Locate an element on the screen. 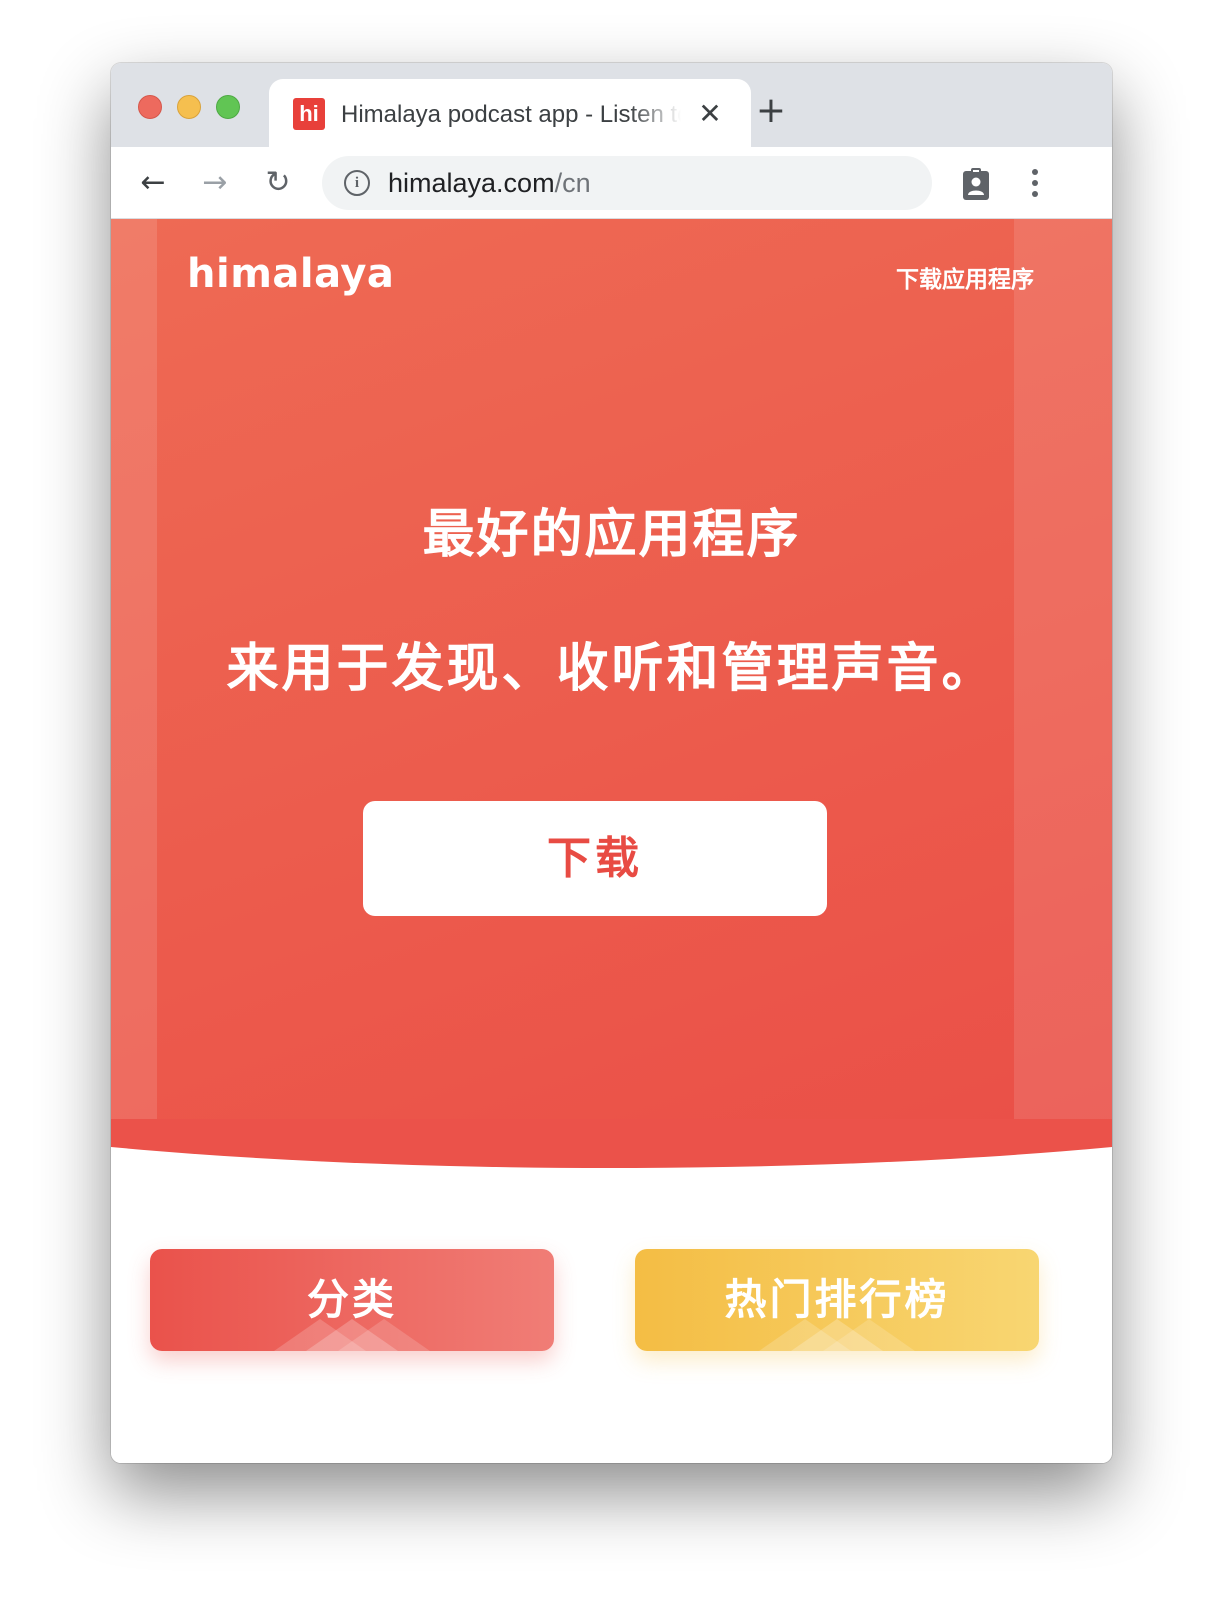  close-window-button is located at coordinates (150, 107).